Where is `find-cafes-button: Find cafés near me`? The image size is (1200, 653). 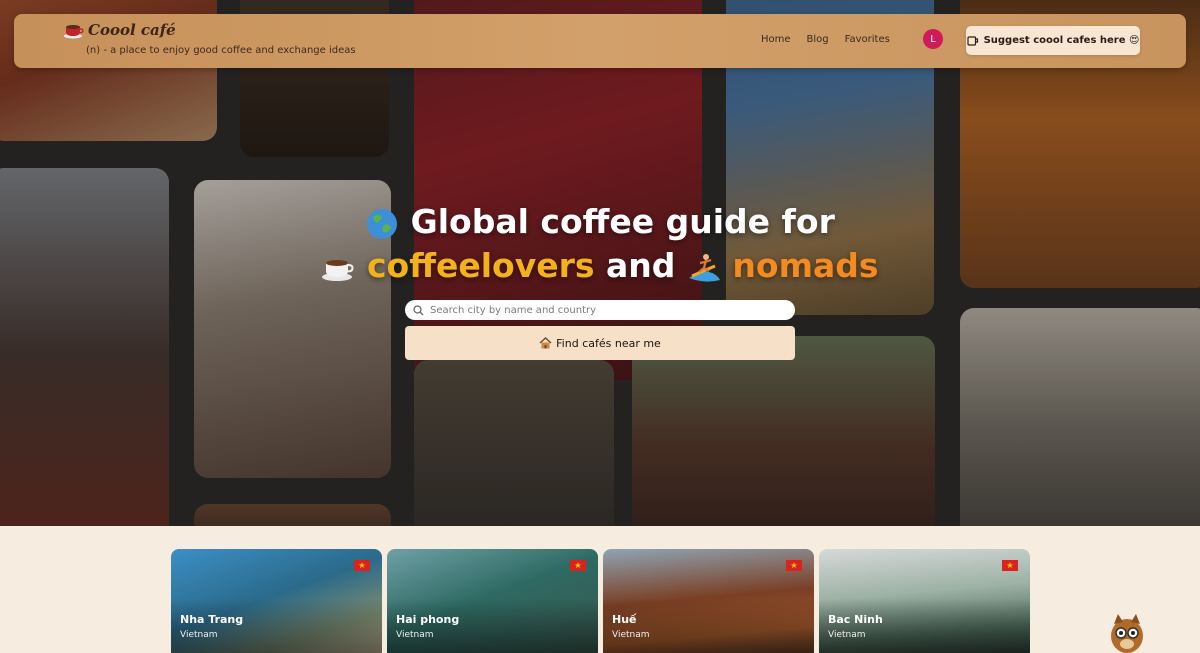
find-cafes-button: Find cafés near me is located at coordinates (600, 343).